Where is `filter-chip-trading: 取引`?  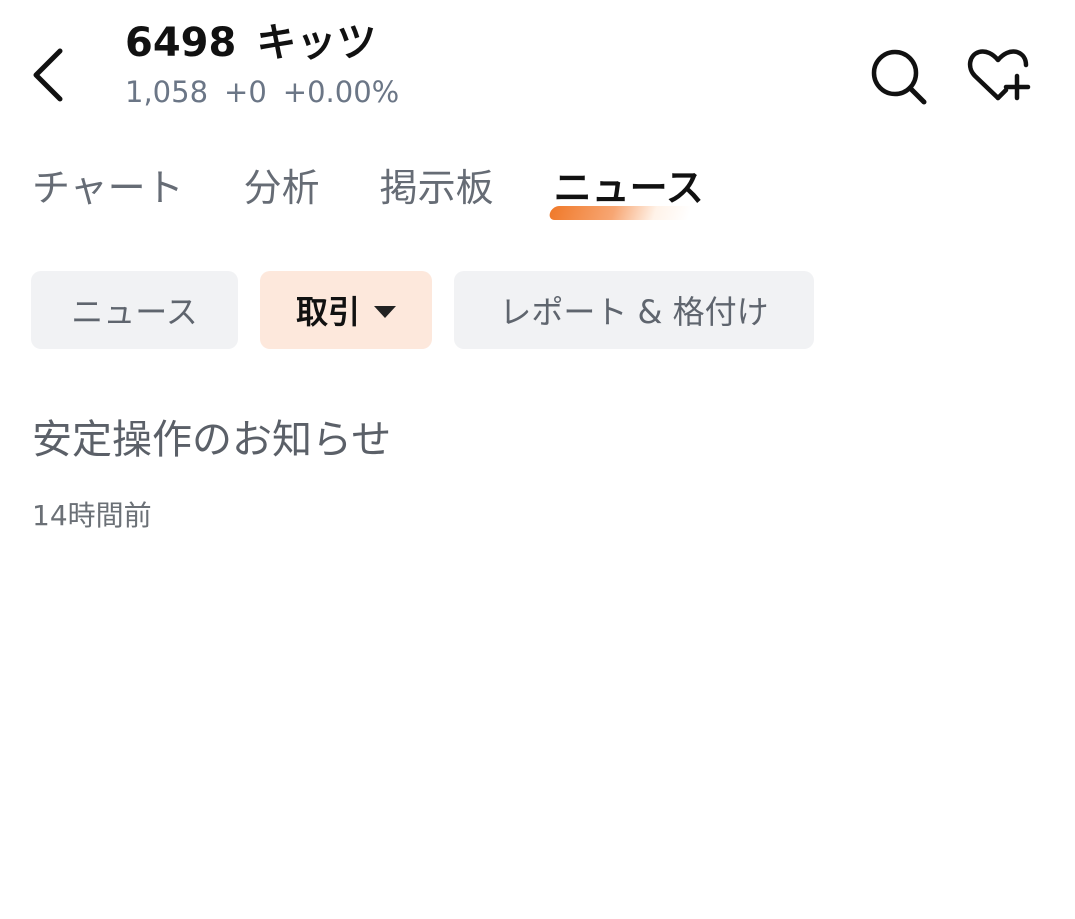
filter-chip-trading: 取引 is located at coordinates (346, 310).